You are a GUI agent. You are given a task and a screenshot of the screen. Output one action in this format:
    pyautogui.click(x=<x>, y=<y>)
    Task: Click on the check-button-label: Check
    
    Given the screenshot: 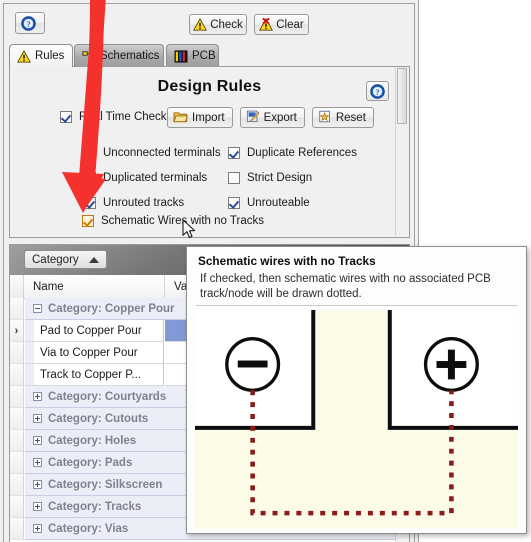 What is the action you would take?
    pyautogui.click(x=226, y=24)
    